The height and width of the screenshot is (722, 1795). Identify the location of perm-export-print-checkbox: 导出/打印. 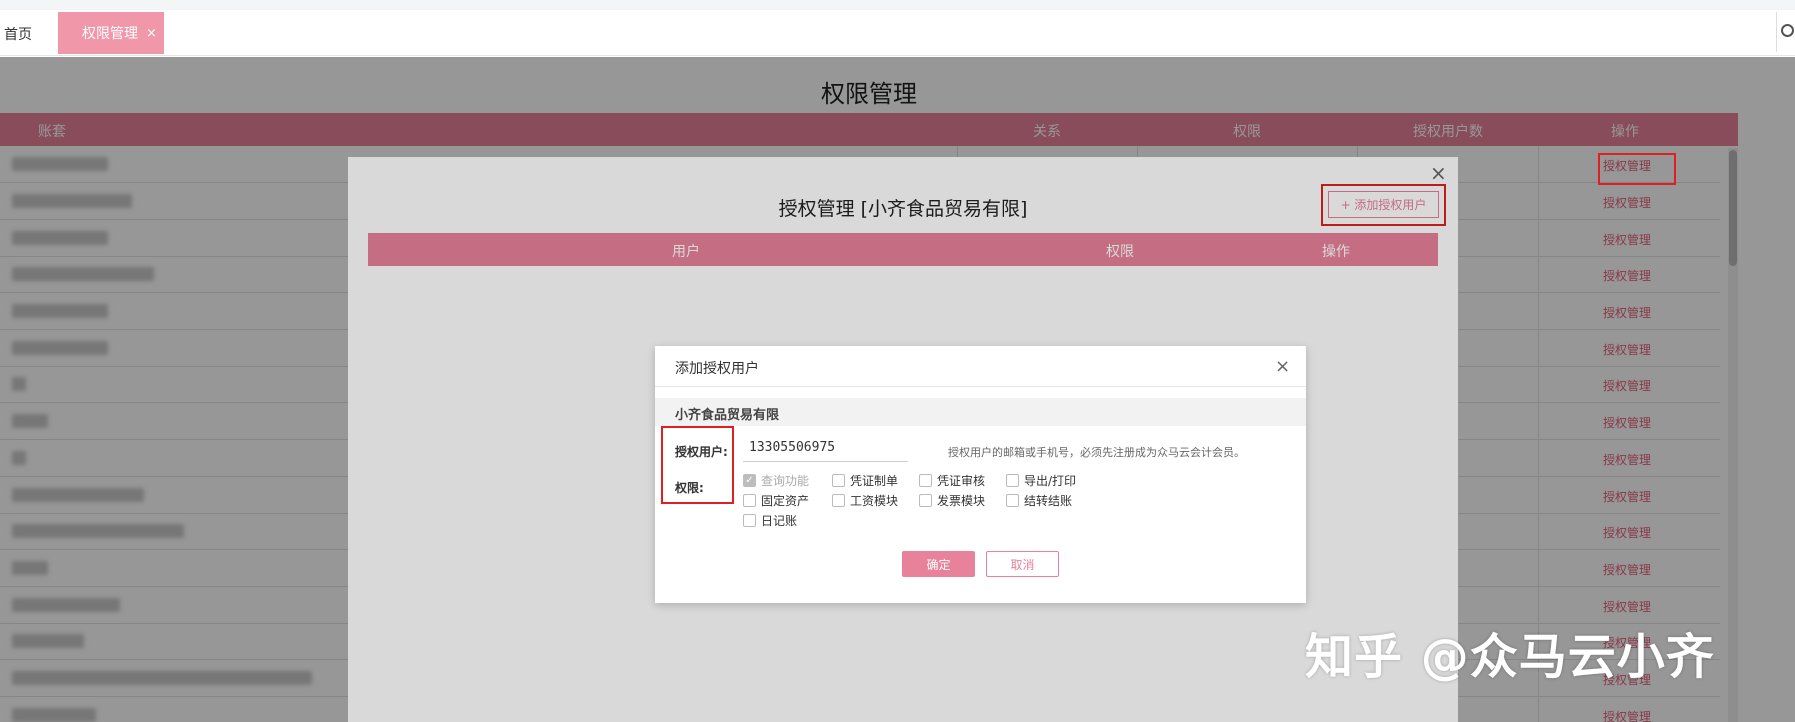
(1041, 480).